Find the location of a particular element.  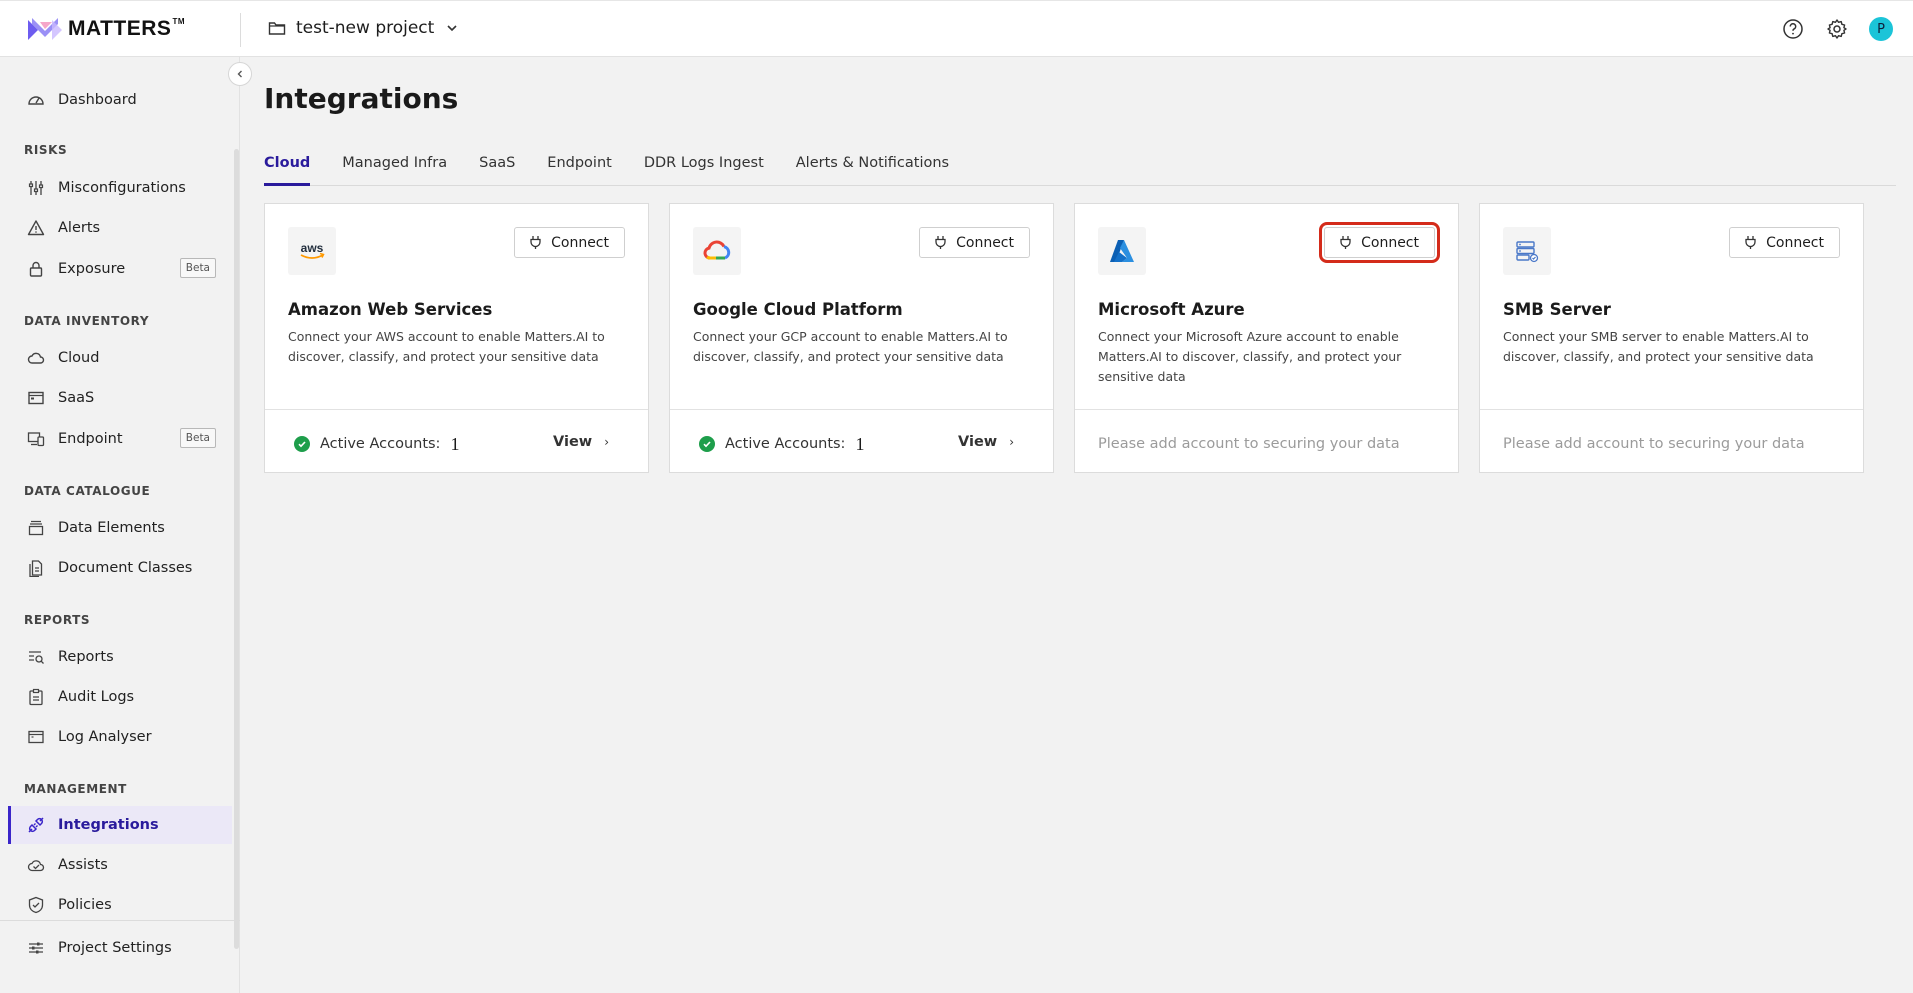

smb-server-logo is located at coordinates (1527, 251).